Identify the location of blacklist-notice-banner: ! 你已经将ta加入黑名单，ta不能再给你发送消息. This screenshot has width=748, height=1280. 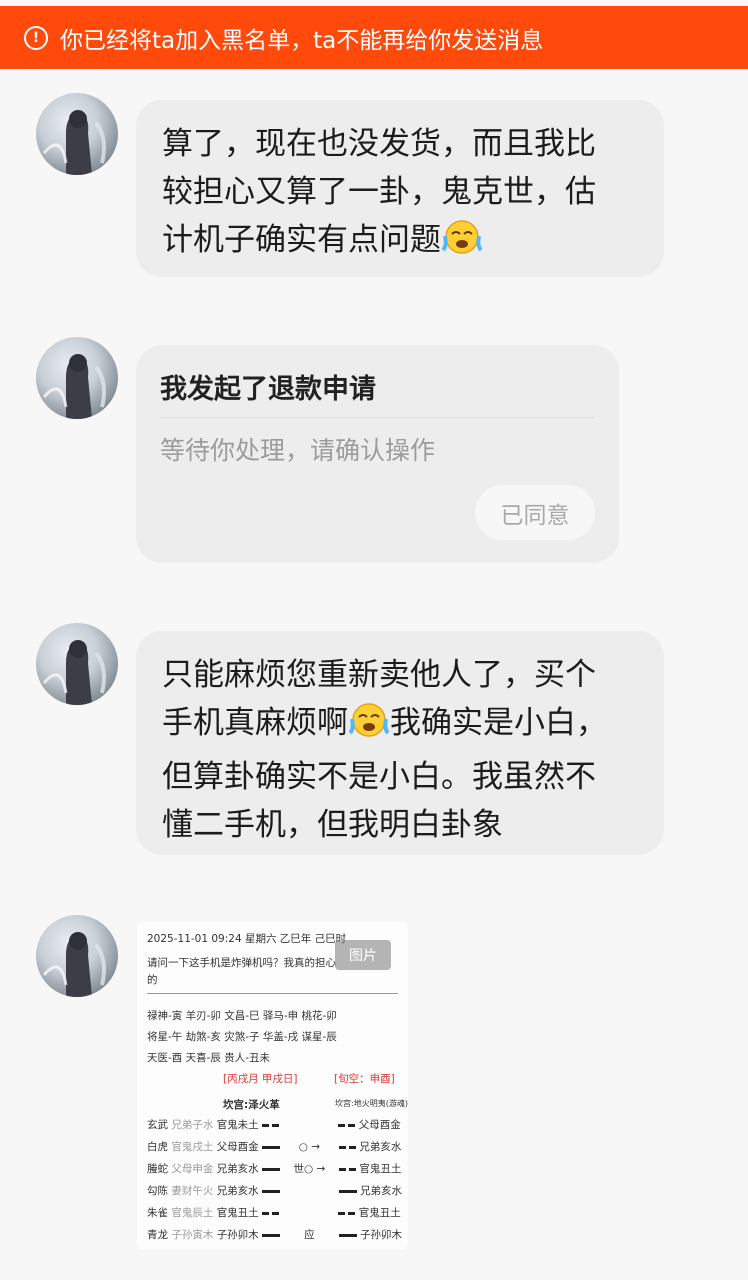
(374, 37).